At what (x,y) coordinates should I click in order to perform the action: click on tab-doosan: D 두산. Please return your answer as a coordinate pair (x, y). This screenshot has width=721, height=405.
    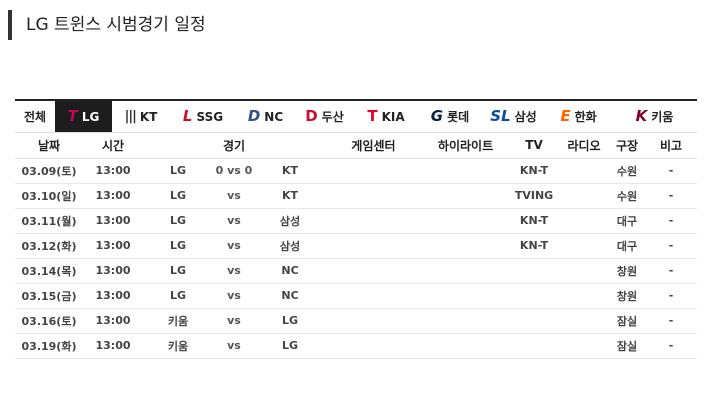
    Looking at the image, I should click on (324, 116).